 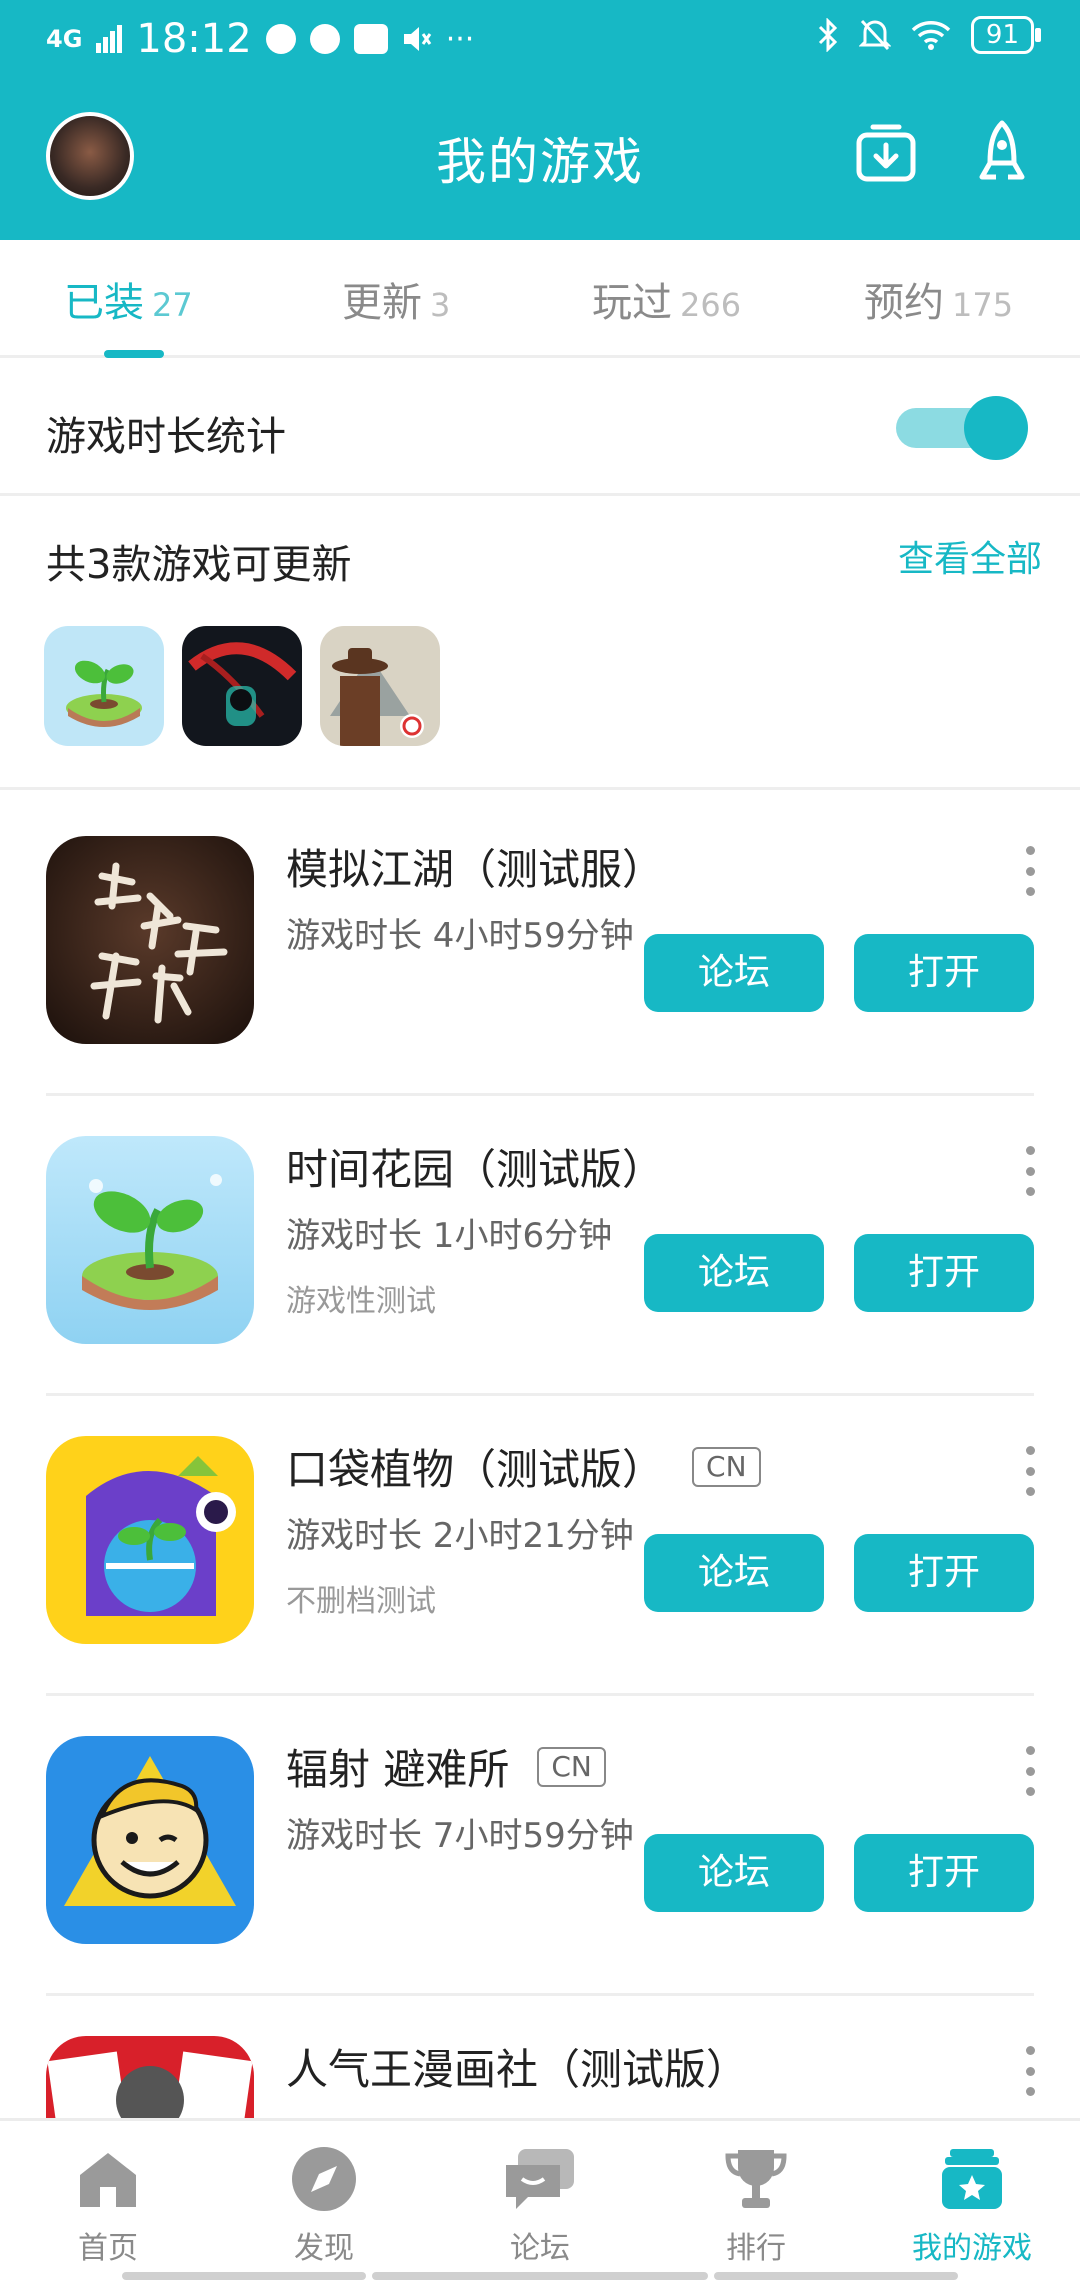 I want to click on status-bar: 4G 18:12 ··· 91, so click(x=540, y=40).